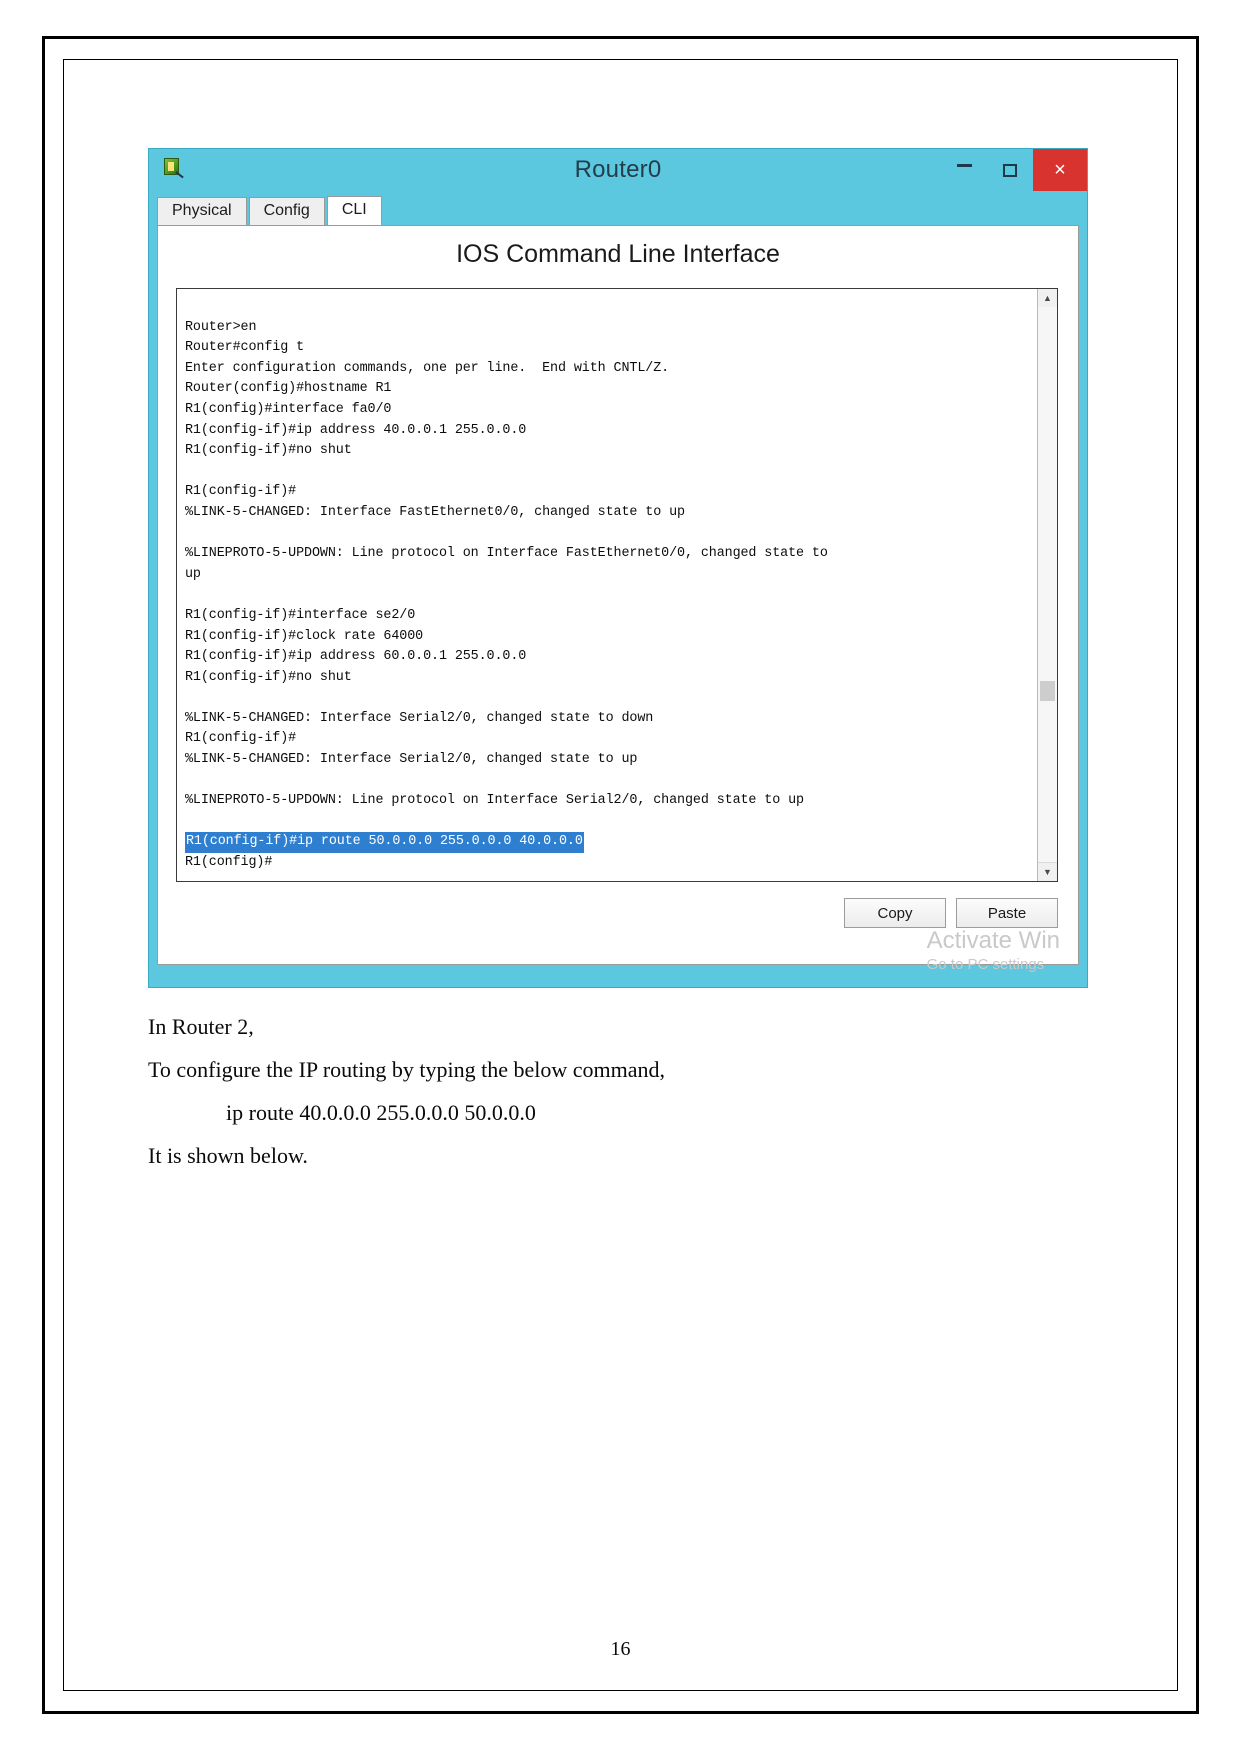 The image size is (1241, 1754). I want to click on watermark-line-1: Activate Win, so click(993, 940).